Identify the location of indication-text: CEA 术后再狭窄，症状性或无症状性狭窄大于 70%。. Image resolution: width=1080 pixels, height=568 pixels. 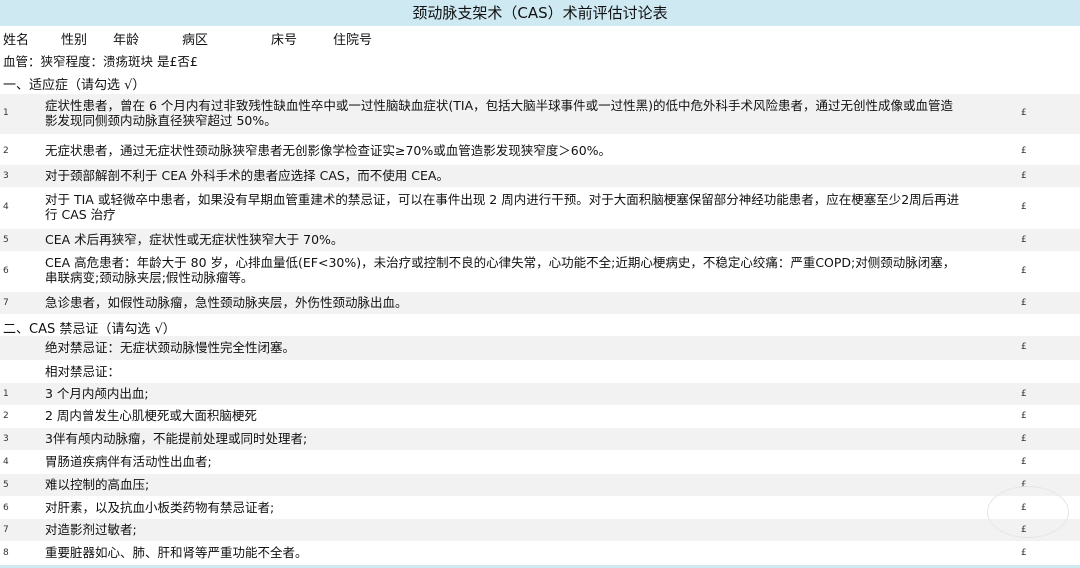
(194, 239).